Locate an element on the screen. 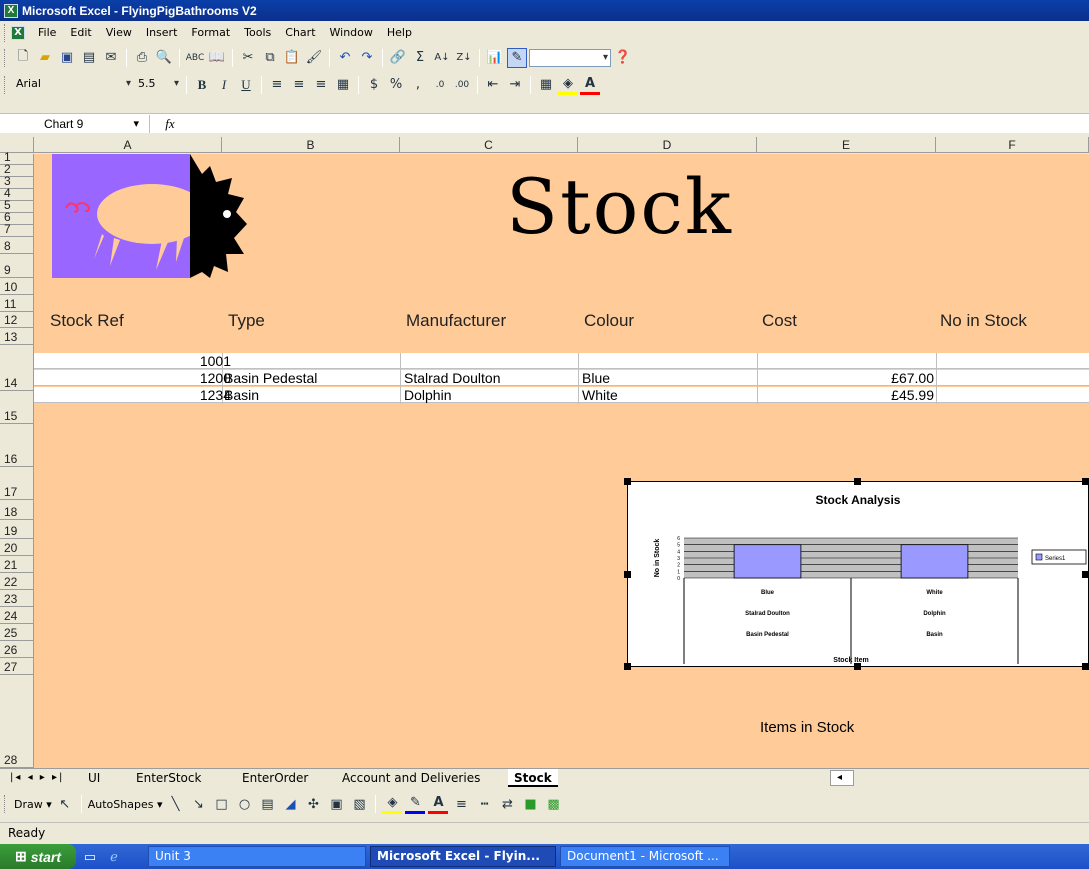 The width and height of the screenshot is (1089, 869). desktop-icon: ▭ is located at coordinates (90, 857).